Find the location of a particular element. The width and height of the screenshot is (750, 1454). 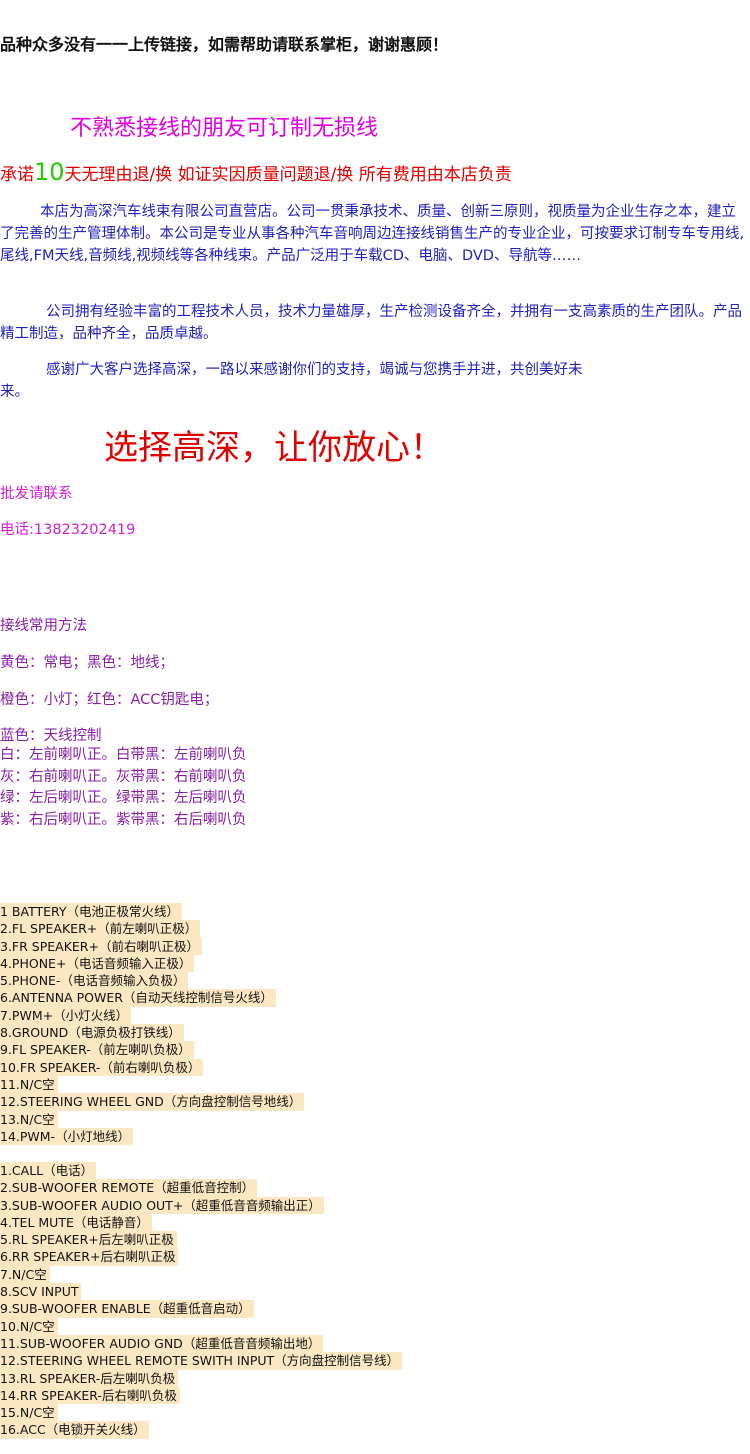

pin-item: 15.N/C空 is located at coordinates (29, 1413).